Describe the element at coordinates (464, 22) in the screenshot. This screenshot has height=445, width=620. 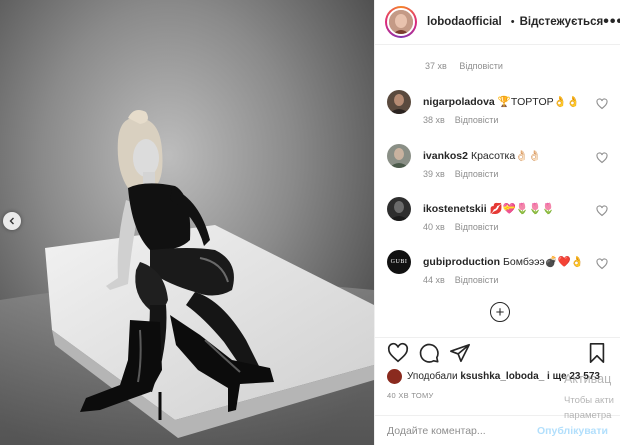
I see `author-username: lobodaofficial` at that location.